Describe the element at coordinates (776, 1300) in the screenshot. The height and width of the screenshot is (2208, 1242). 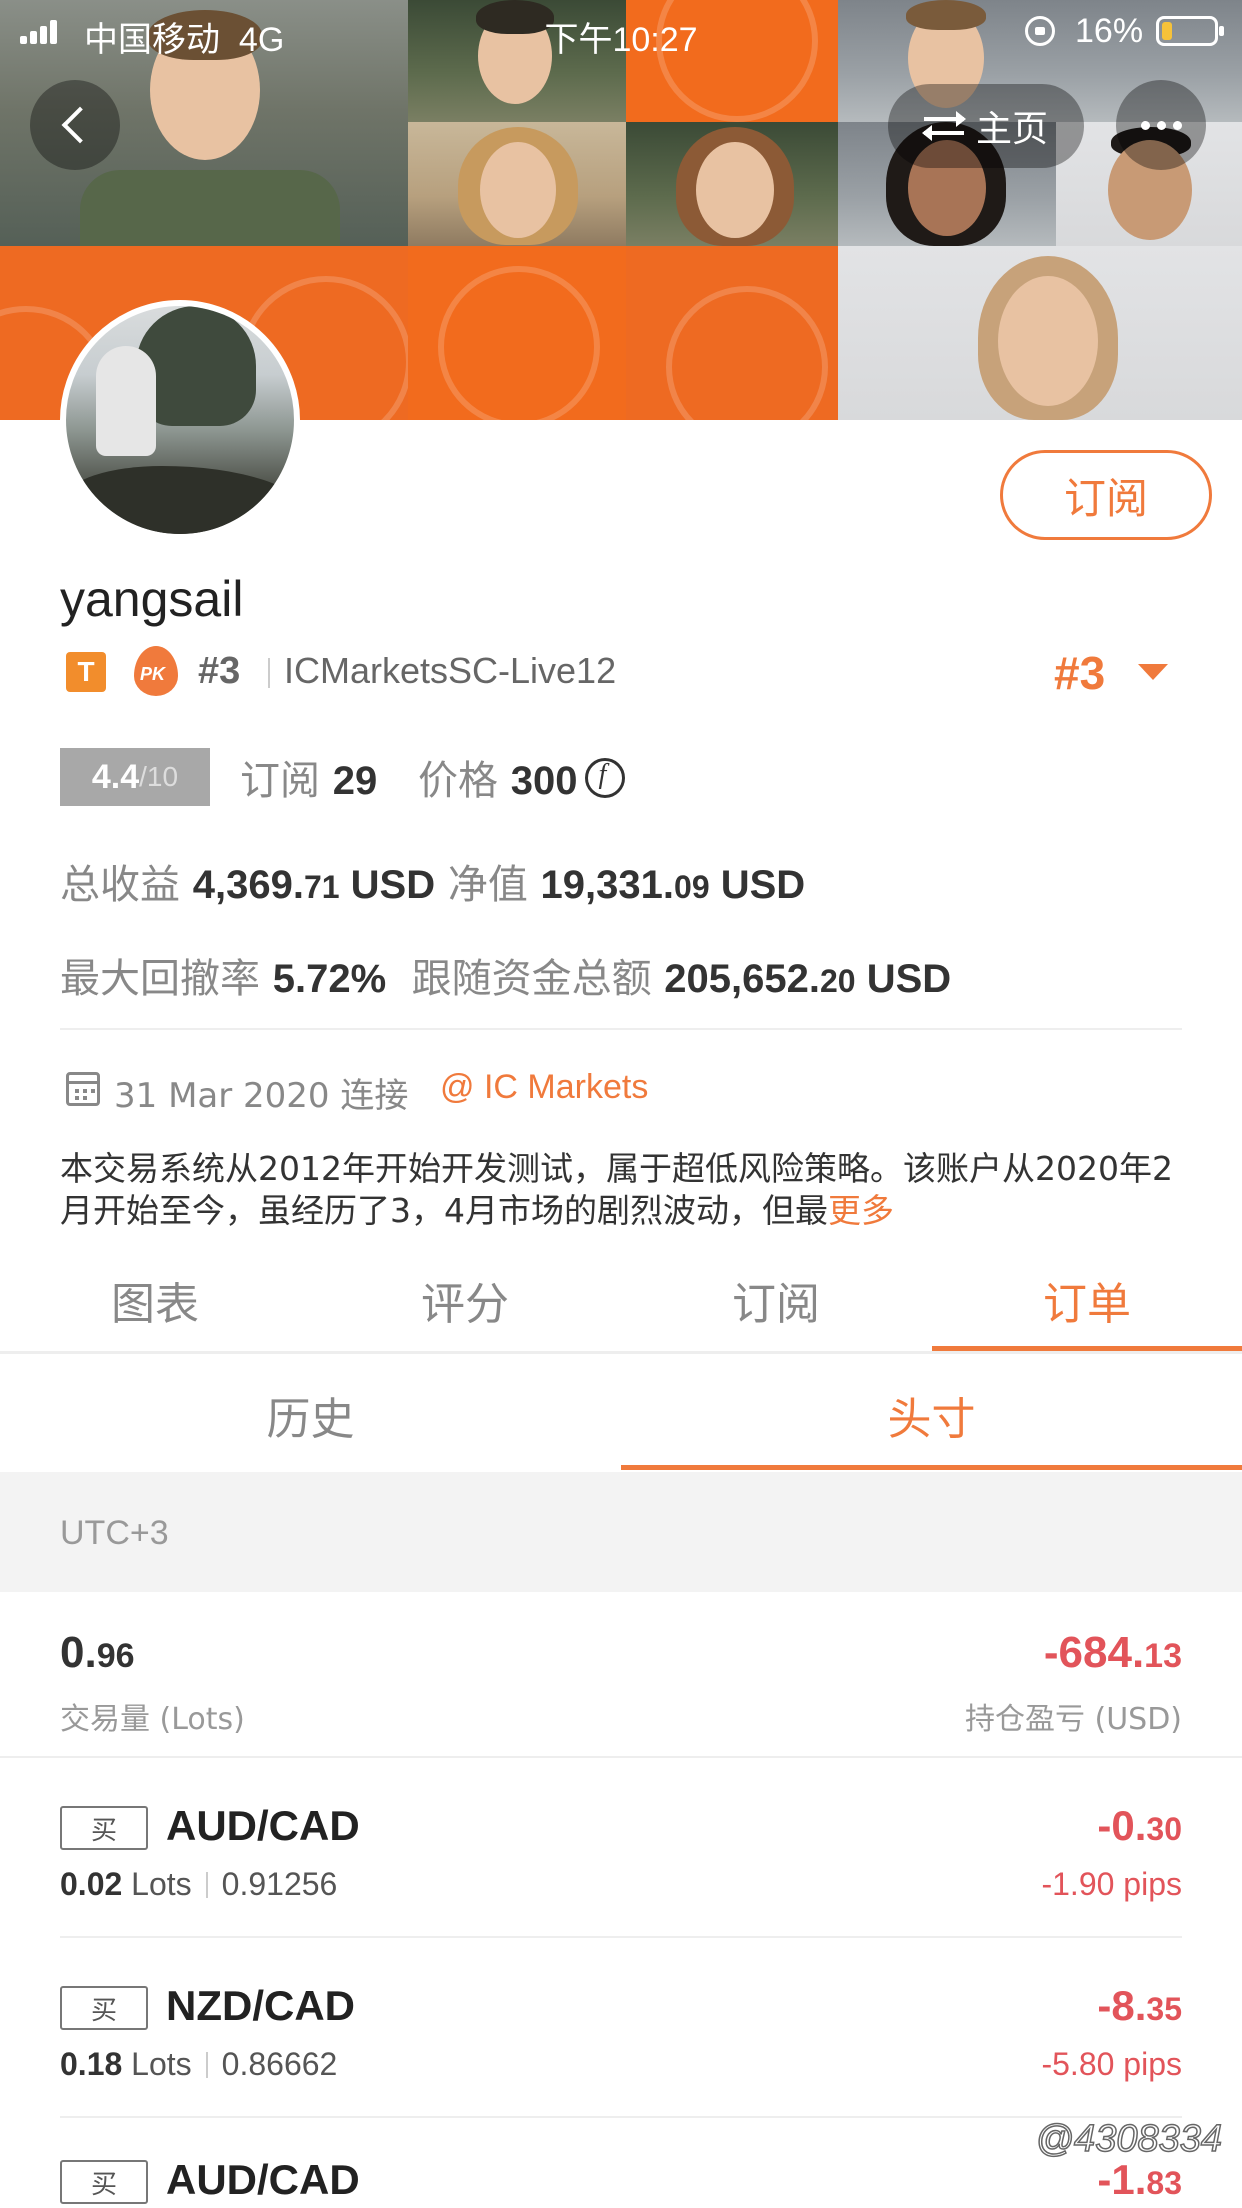
I see `tab-subscribe: 订阅` at that location.